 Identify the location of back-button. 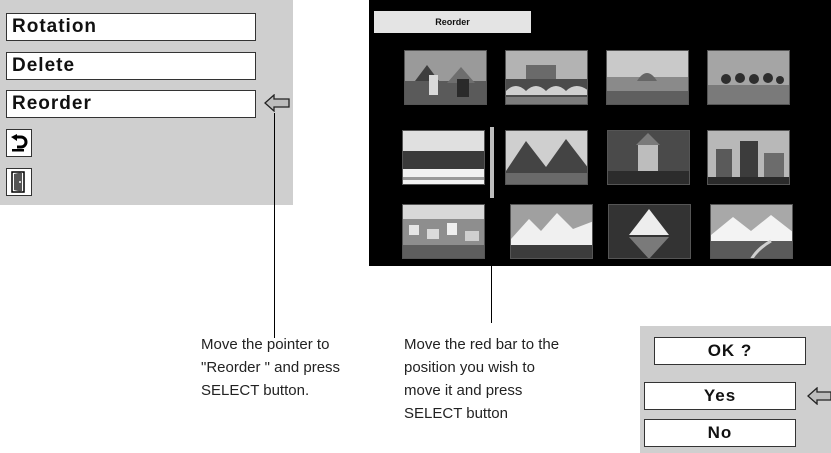
(19, 143).